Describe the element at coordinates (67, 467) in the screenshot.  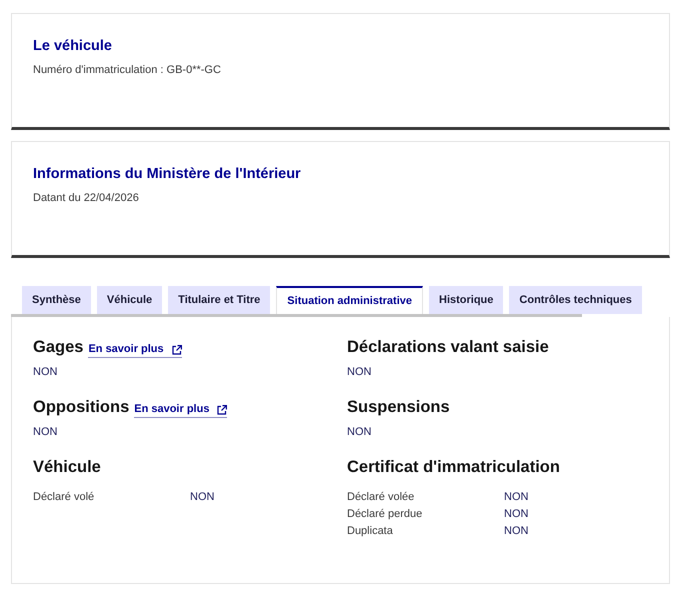
I see `section-heading: Véhicule` at that location.